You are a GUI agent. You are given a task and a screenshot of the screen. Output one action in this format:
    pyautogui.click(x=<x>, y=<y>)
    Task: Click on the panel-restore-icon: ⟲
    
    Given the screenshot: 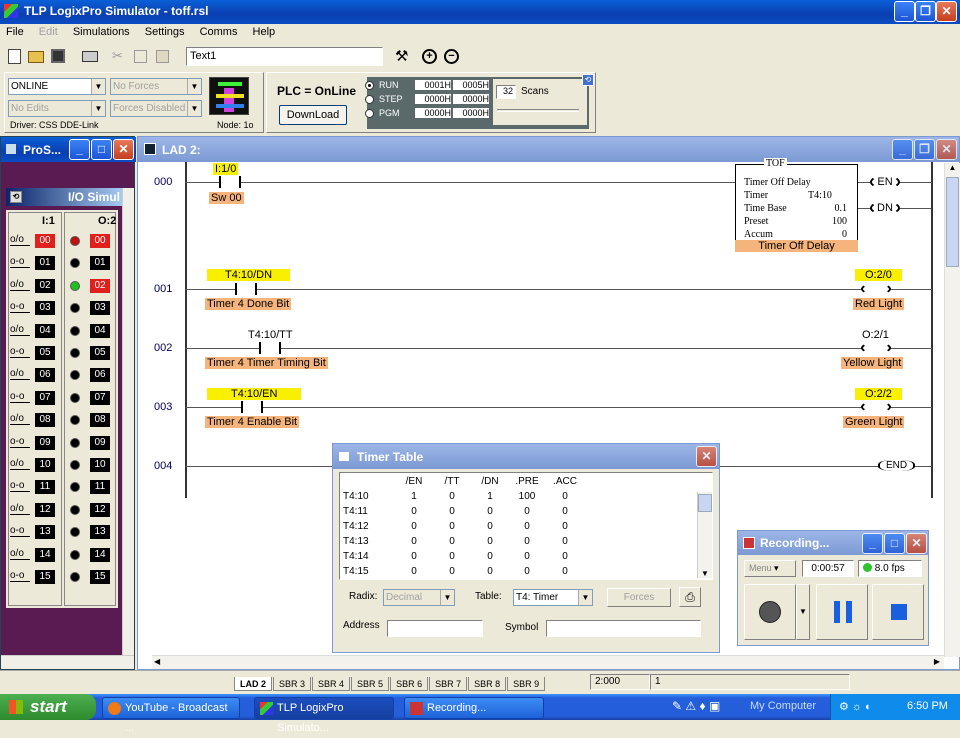 What is the action you would take?
    pyautogui.click(x=588, y=80)
    